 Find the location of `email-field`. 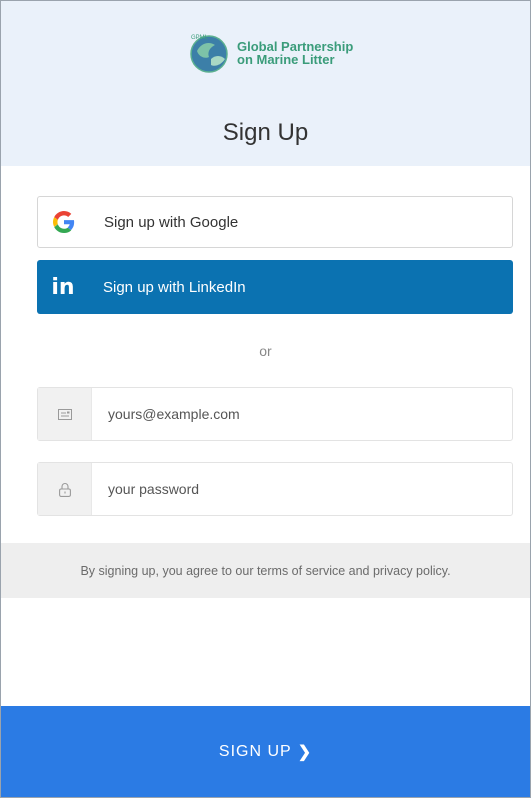

email-field is located at coordinates (275, 414).